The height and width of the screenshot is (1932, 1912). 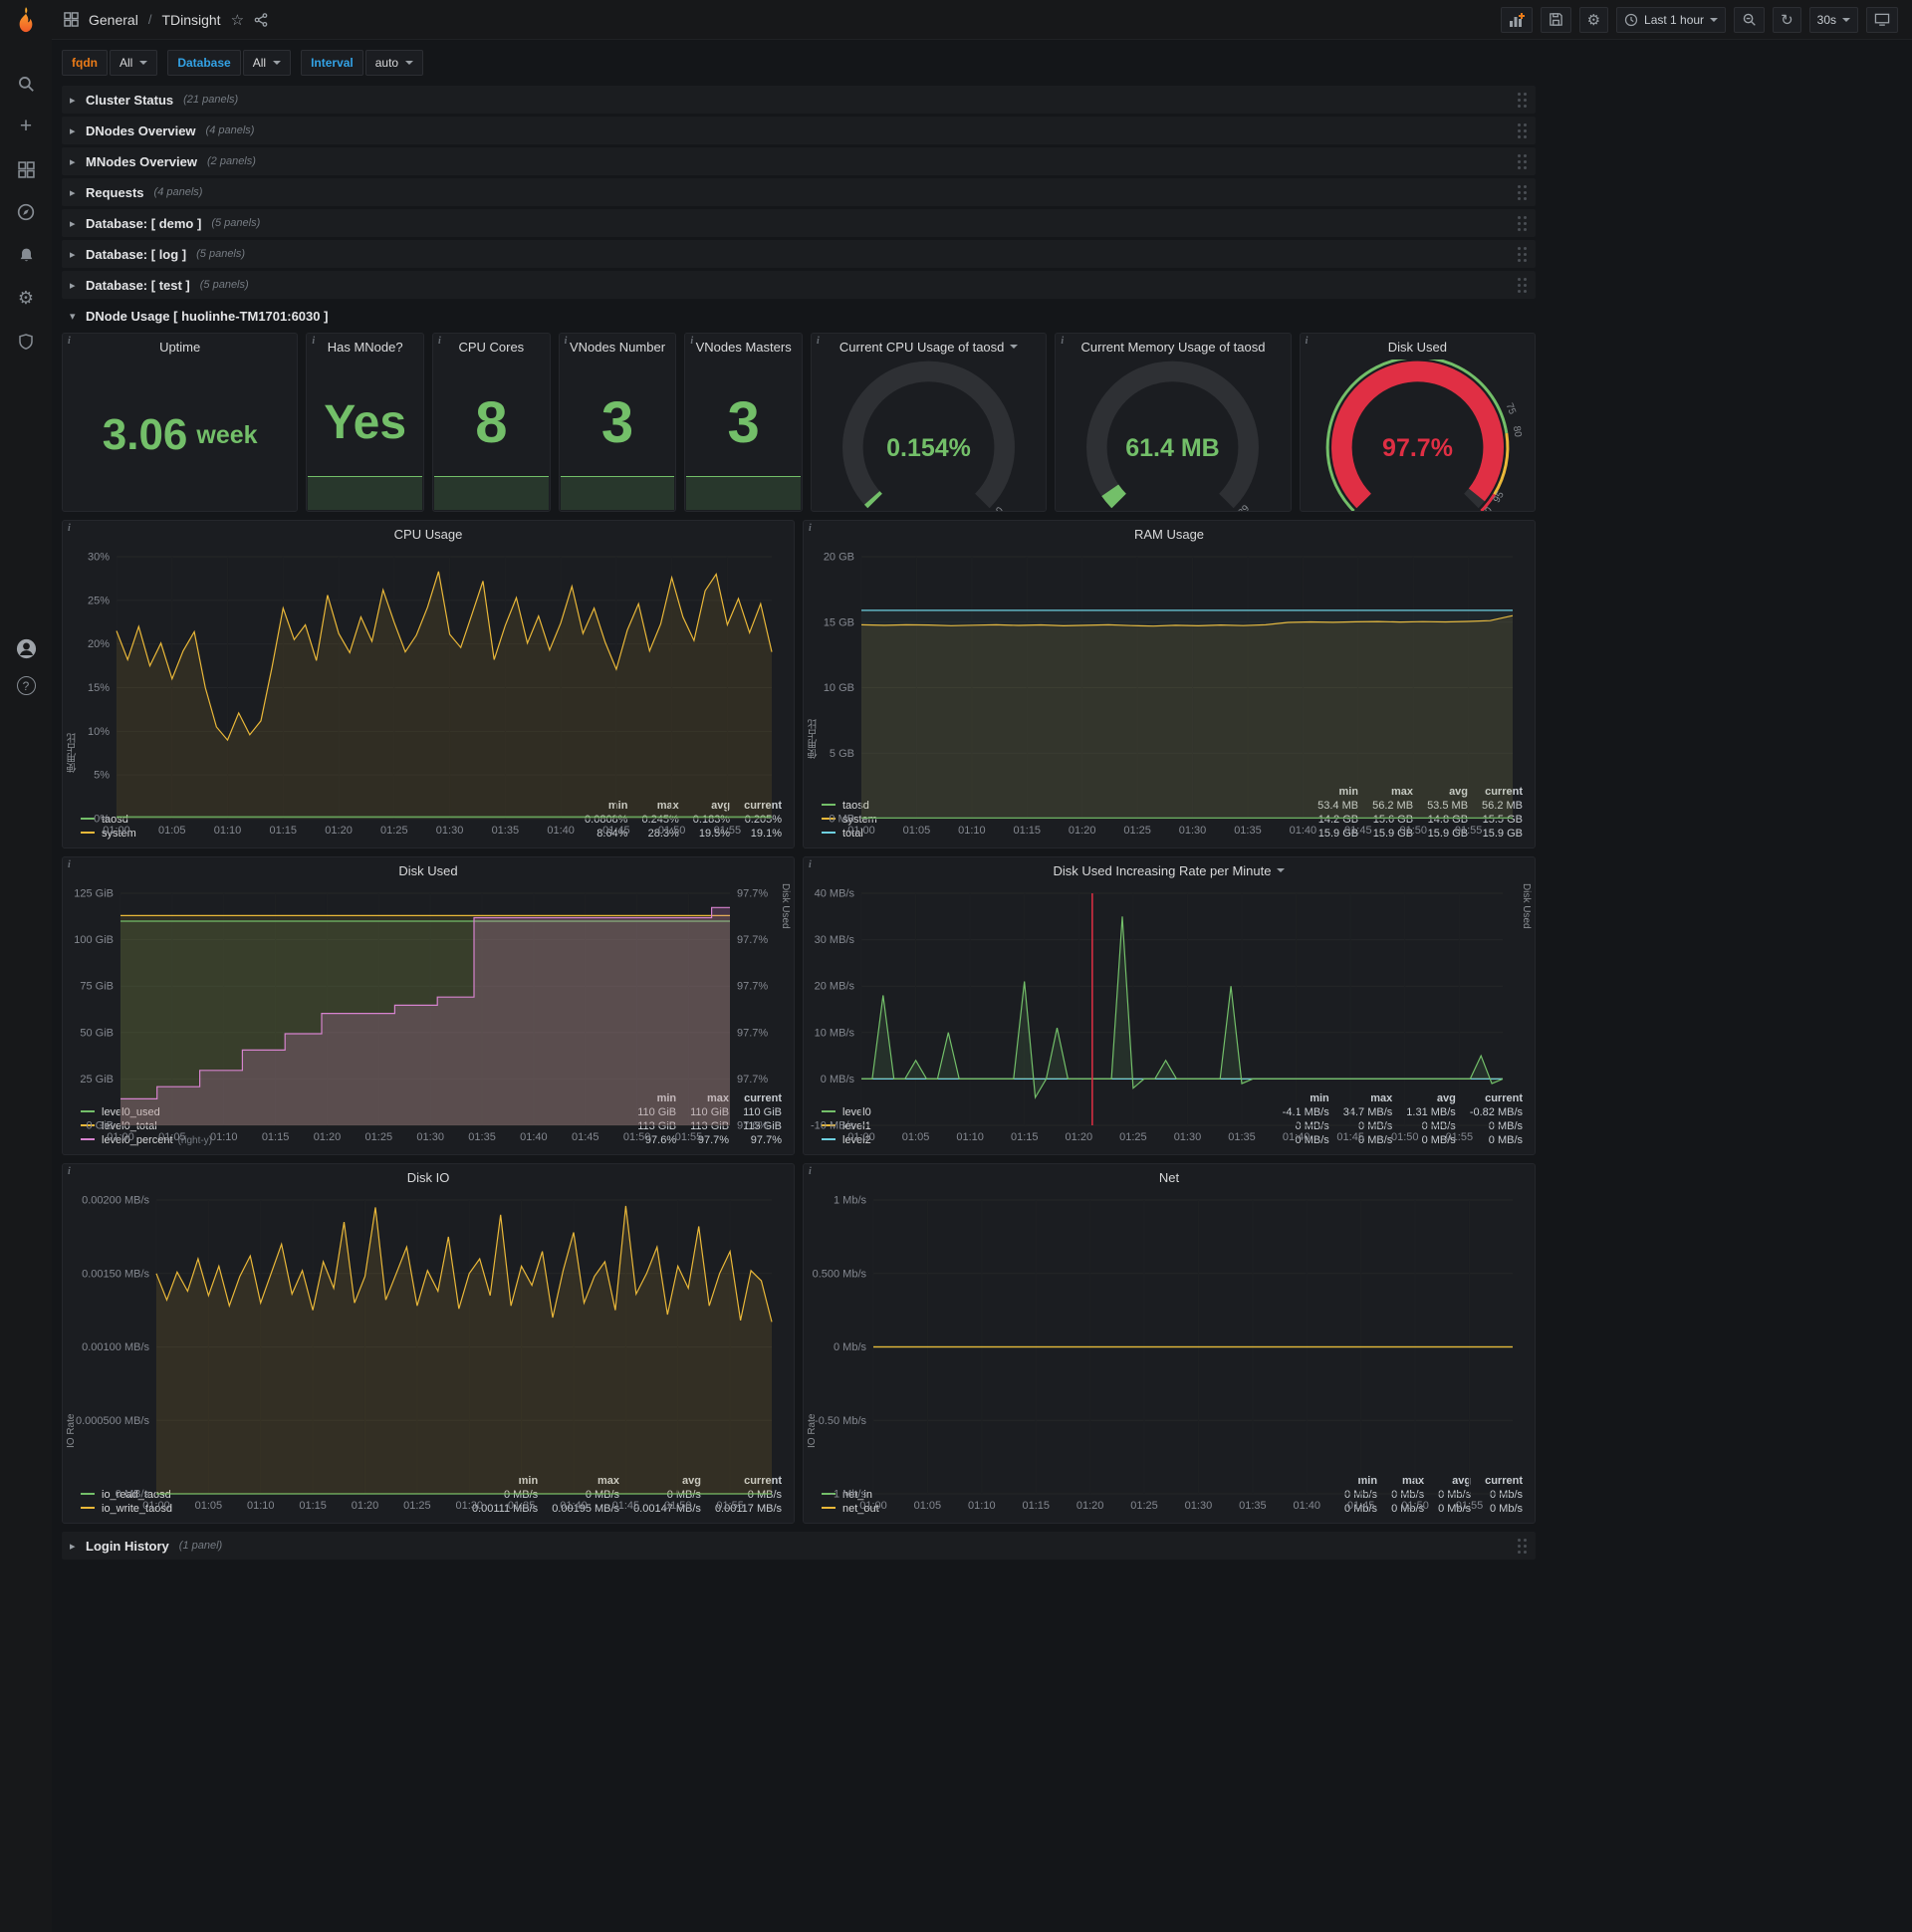 What do you see at coordinates (26, 126) in the screenshot?
I see `create-plus-icon: +` at bounding box center [26, 126].